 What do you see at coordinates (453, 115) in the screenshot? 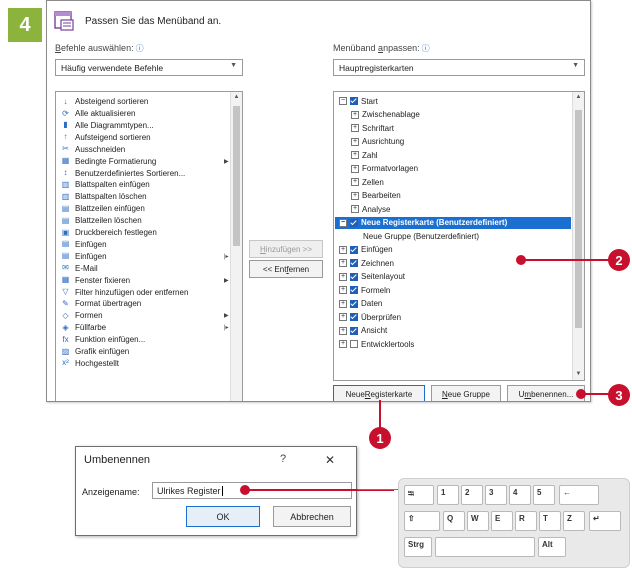
I see `tree-item: + Zwischenablage` at bounding box center [453, 115].